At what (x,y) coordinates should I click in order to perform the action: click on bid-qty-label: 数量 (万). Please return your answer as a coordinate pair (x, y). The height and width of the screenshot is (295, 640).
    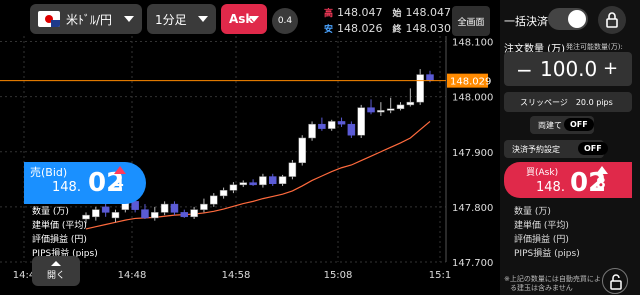
    Looking at the image, I should click on (50, 212).